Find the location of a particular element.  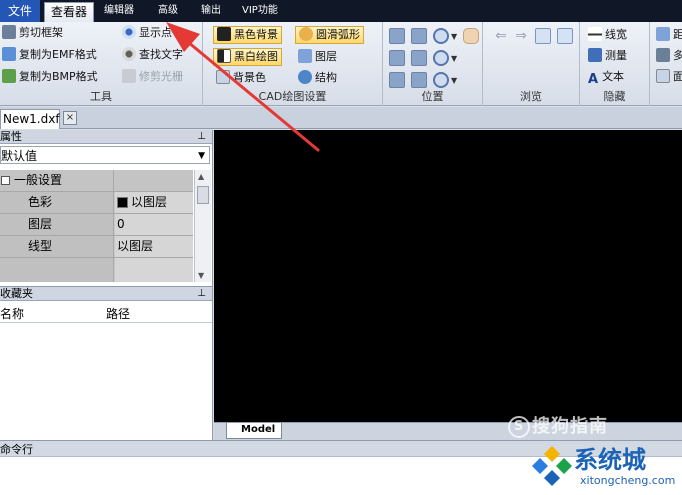

property-row: 线型 以图层 is located at coordinates (96, 247).